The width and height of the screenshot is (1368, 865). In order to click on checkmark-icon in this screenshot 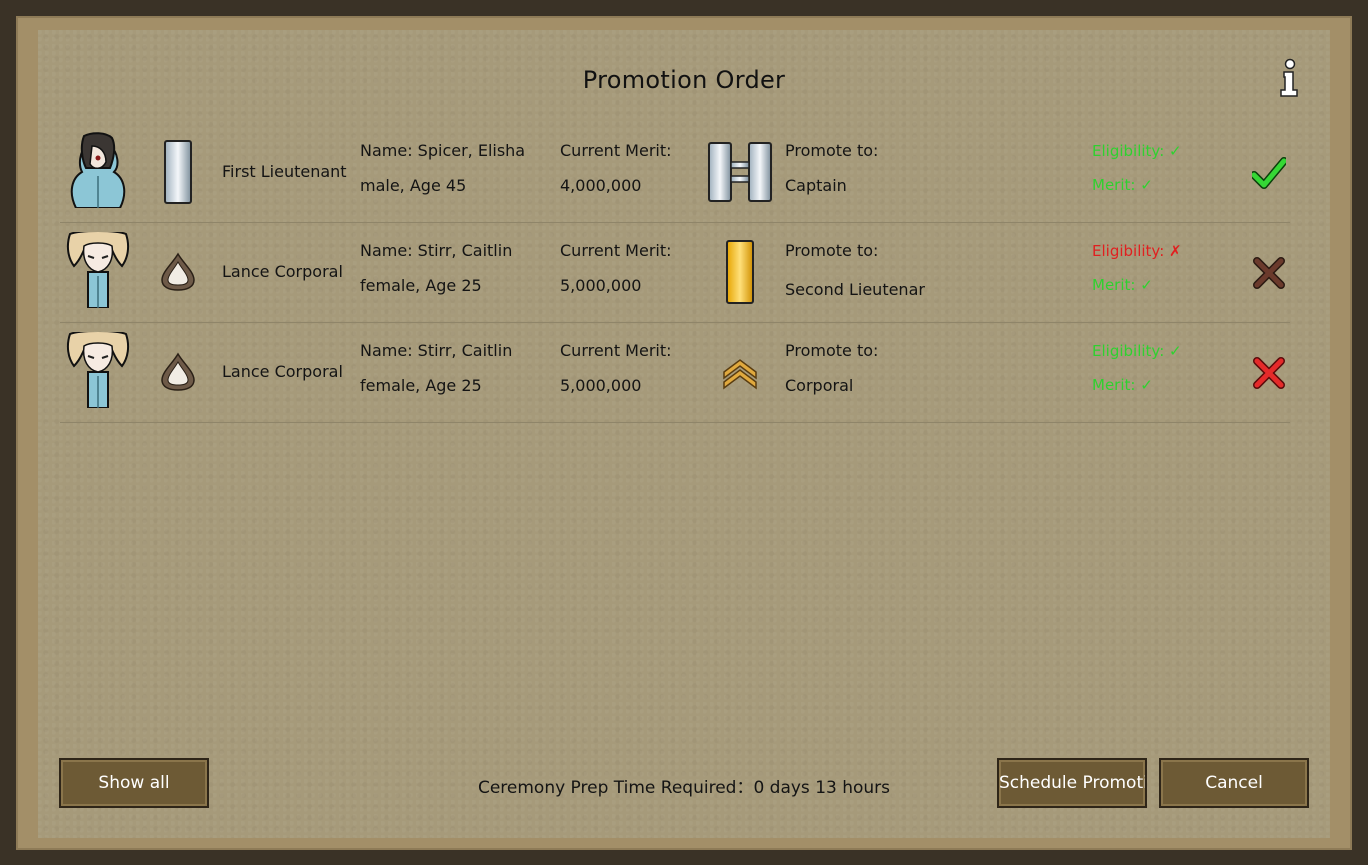, I will do `click(1269, 173)`.